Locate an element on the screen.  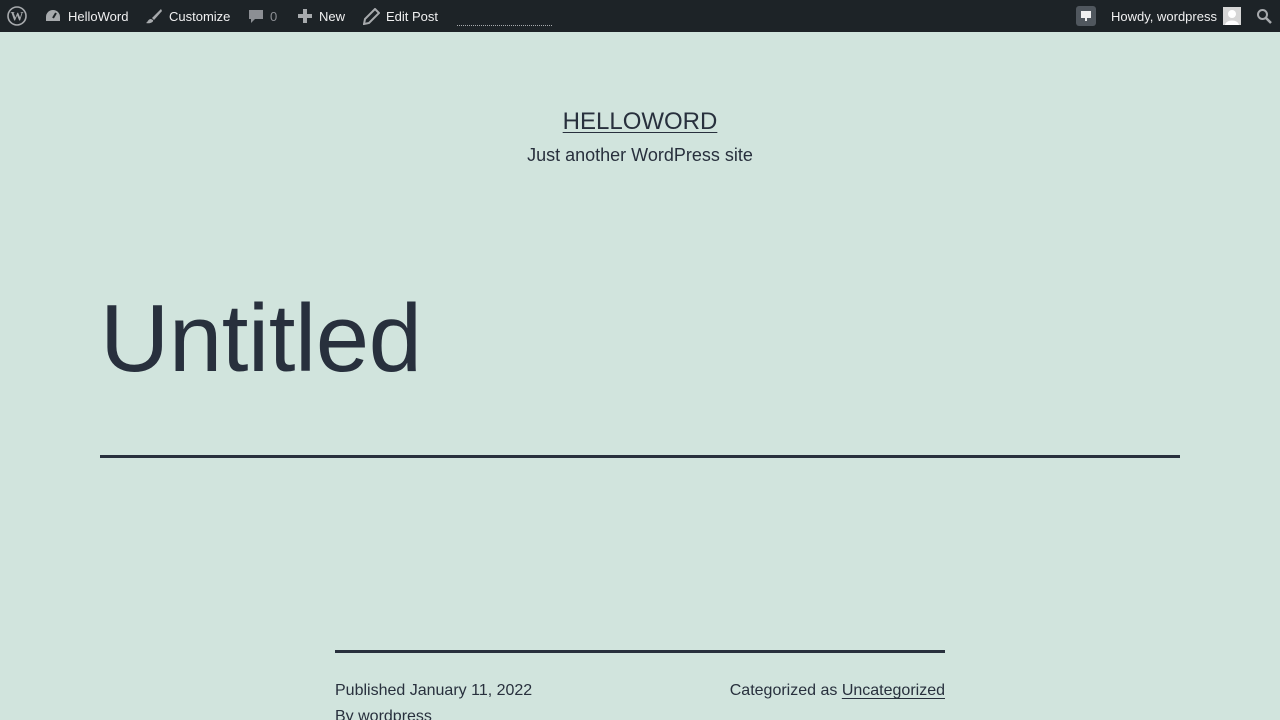
post-published: Published January 11, 2022 is located at coordinates (433, 691).